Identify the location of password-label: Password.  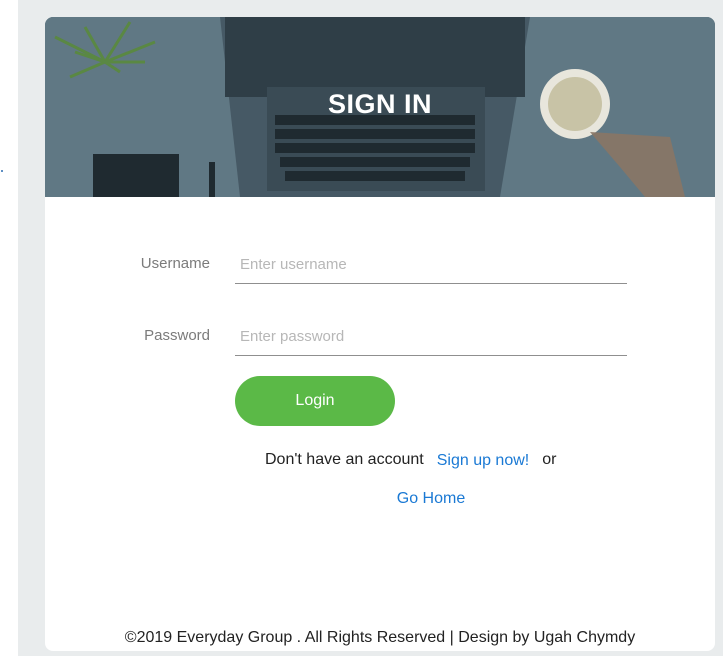
(177, 335).